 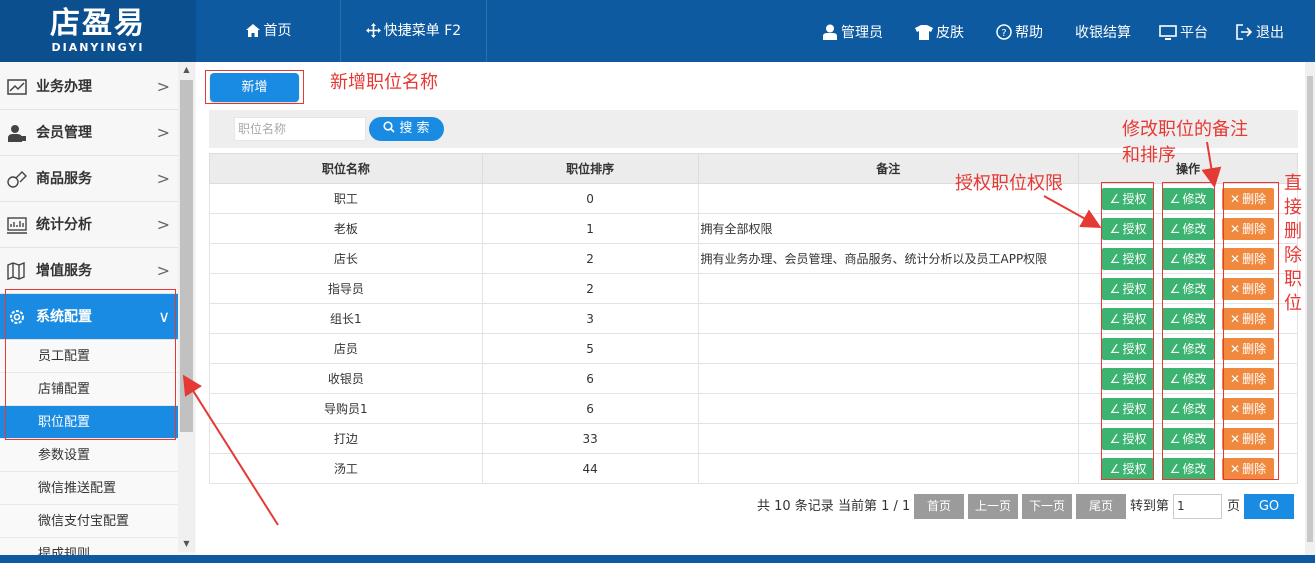 What do you see at coordinates (254, 87) in the screenshot?
I see `add-button: 新增` at bounding box center [254, 87].